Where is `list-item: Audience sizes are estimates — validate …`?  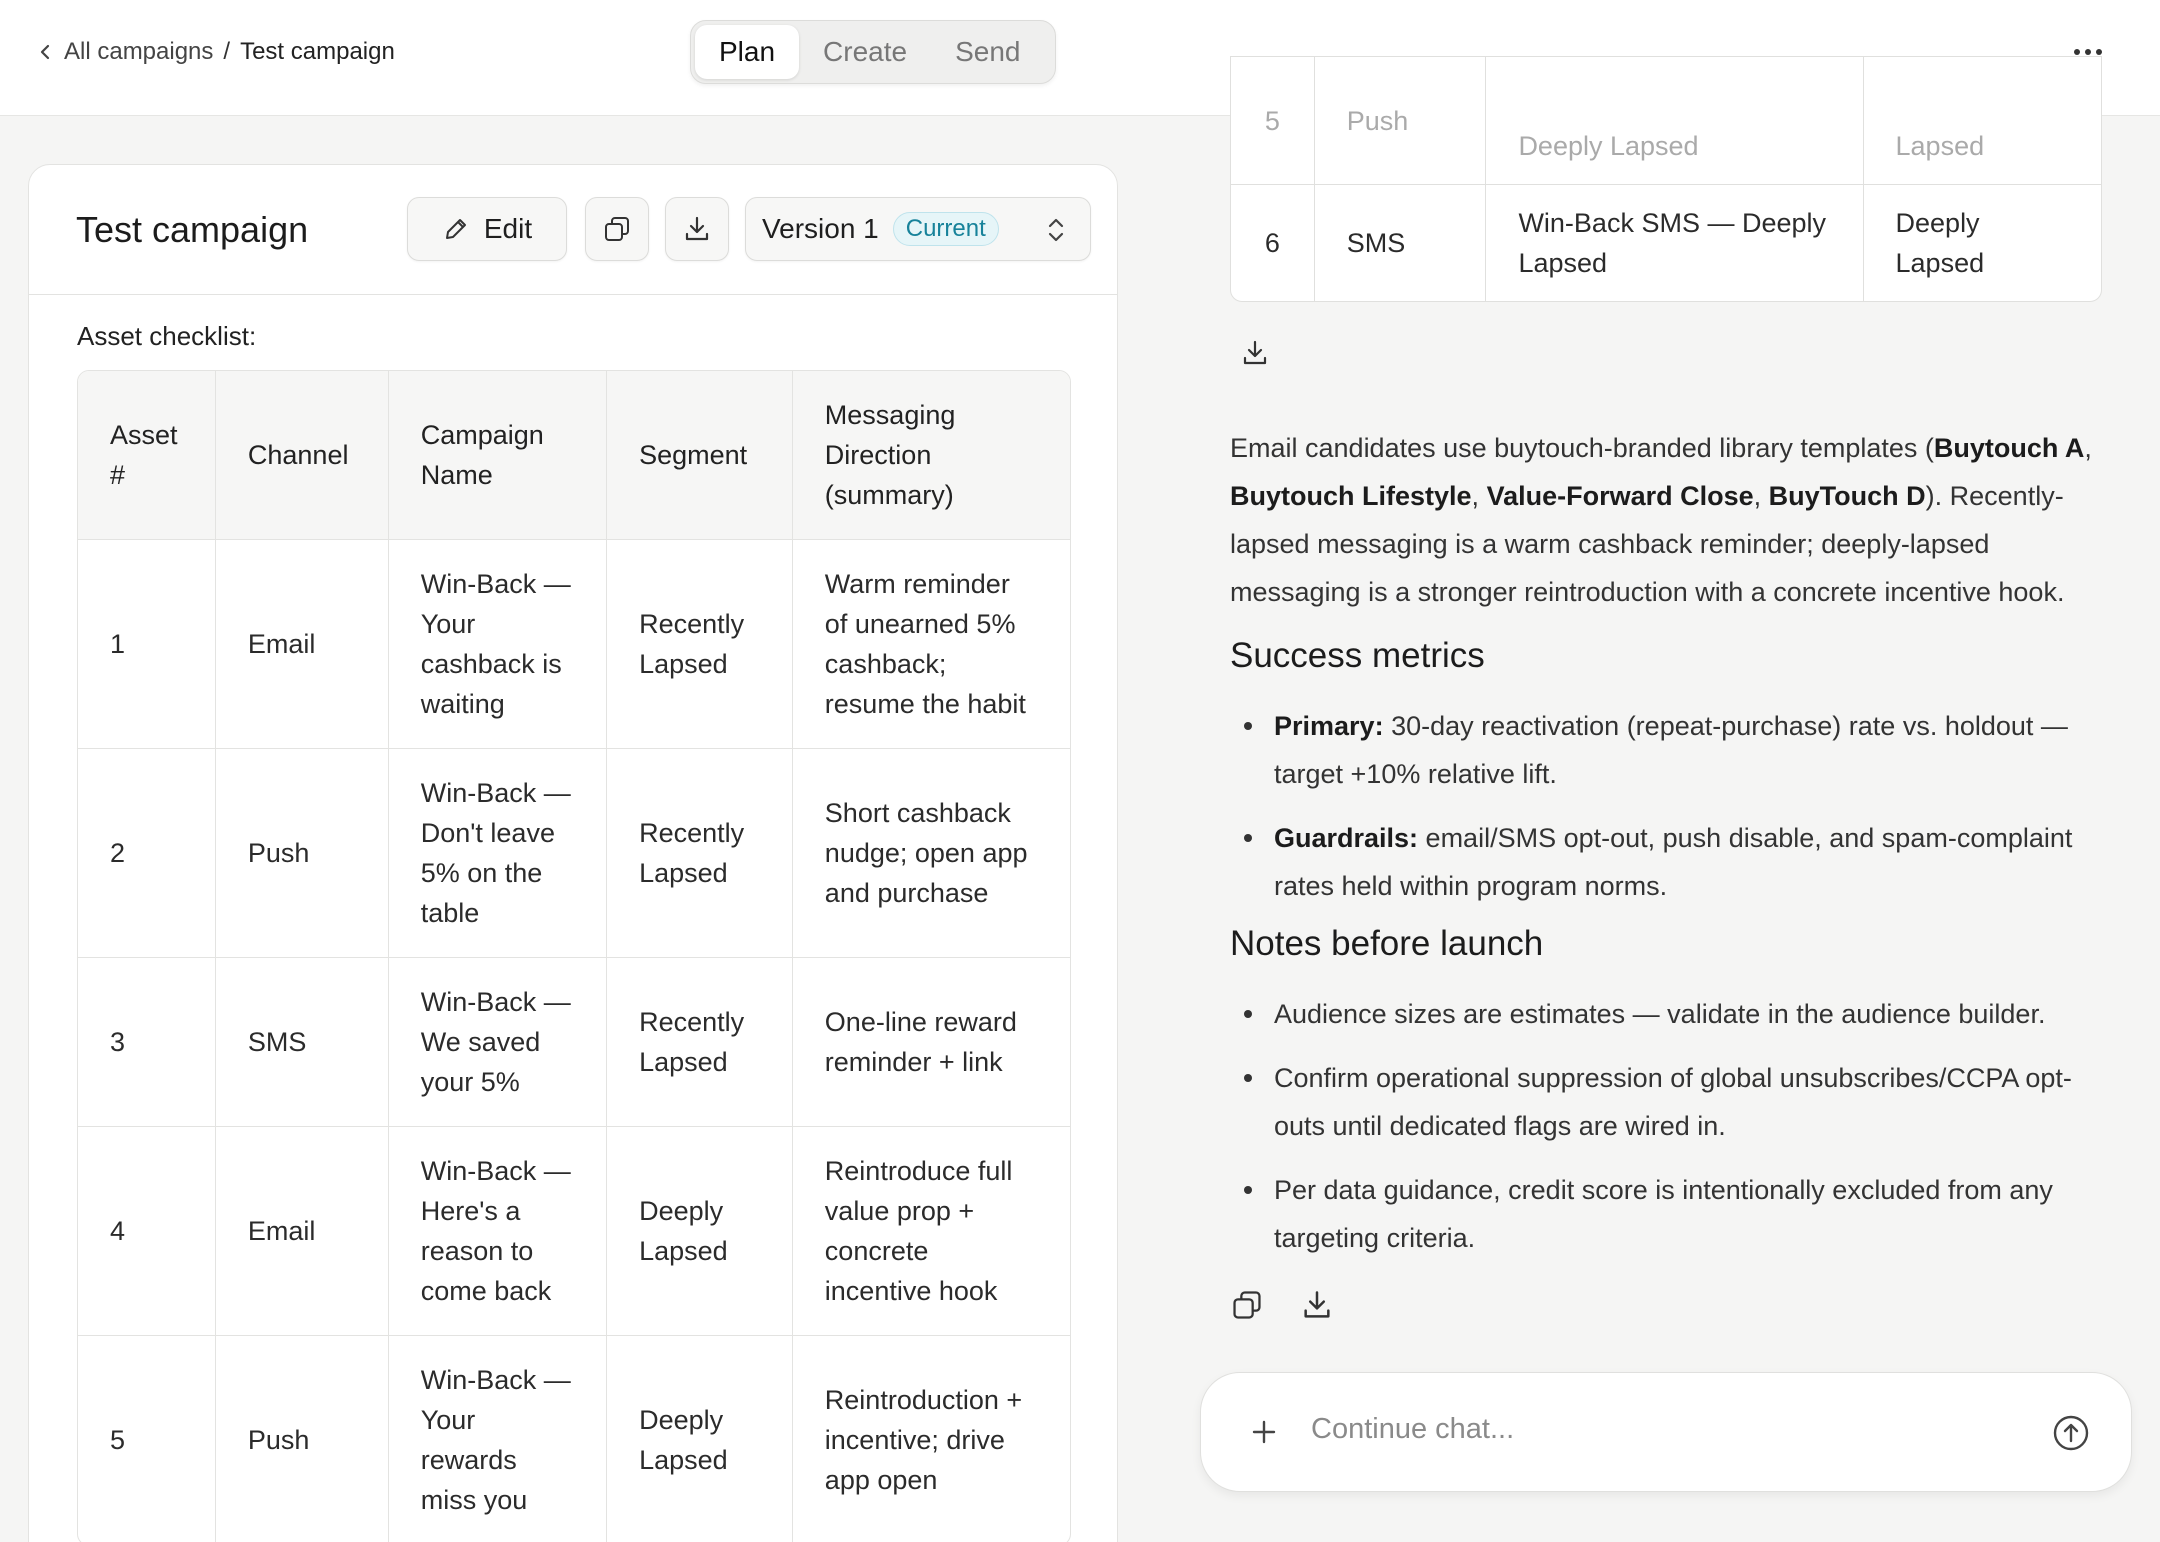 list-item: Audience sizes are estimates — validate … is located at coordinates (1668, 1014).